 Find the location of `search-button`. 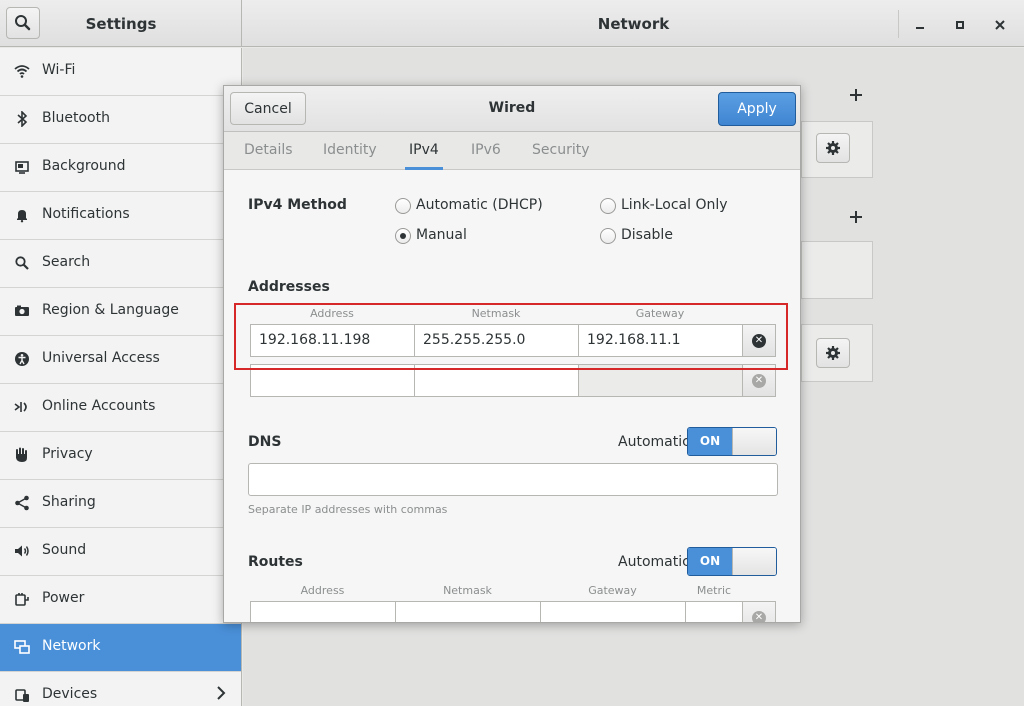

search-button is located at coordinates (23, 23).